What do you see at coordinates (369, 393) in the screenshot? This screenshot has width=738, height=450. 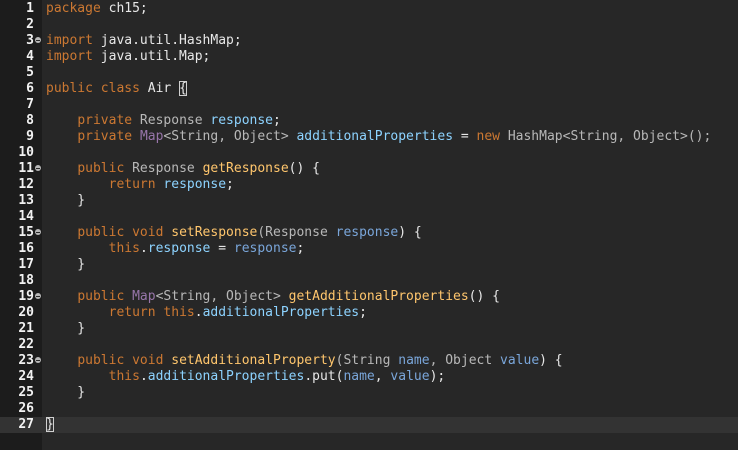 I see `code-line: 25 }` at bounding box center [369, 393].